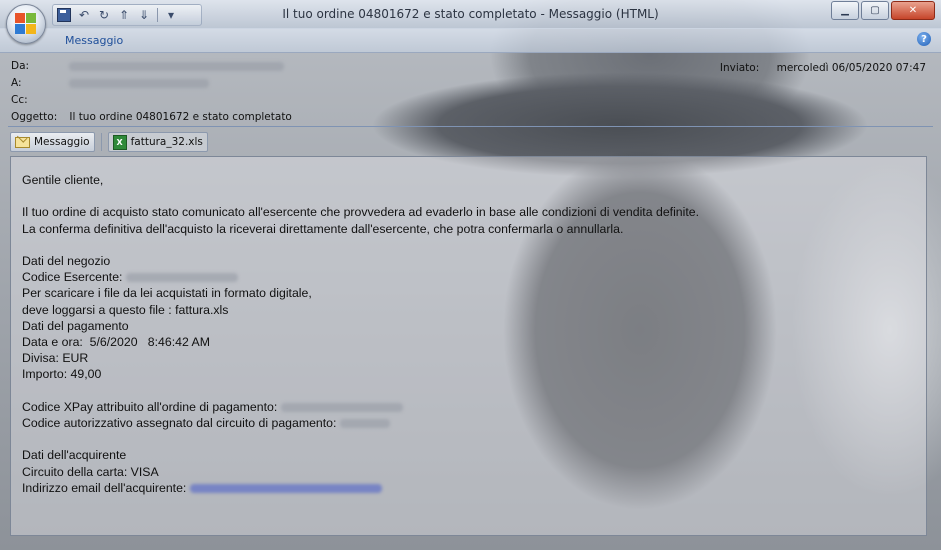  I want to click on sent-row: Inviato: mercoledì 06/05/2020 07:47, so click(823, 68).